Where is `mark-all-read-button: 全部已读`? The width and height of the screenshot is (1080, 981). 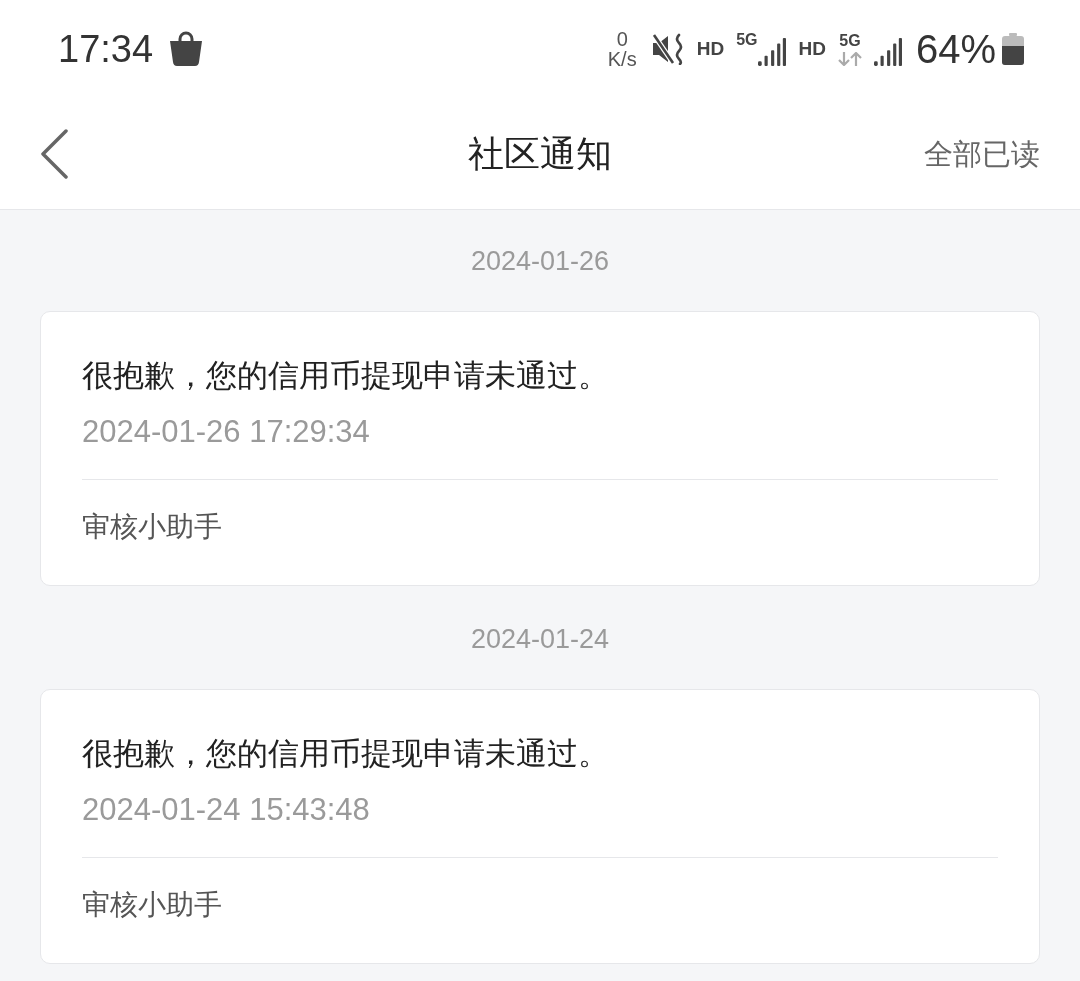
mark-all-read-button: 全部已读 is located at coordinates (982, 153).